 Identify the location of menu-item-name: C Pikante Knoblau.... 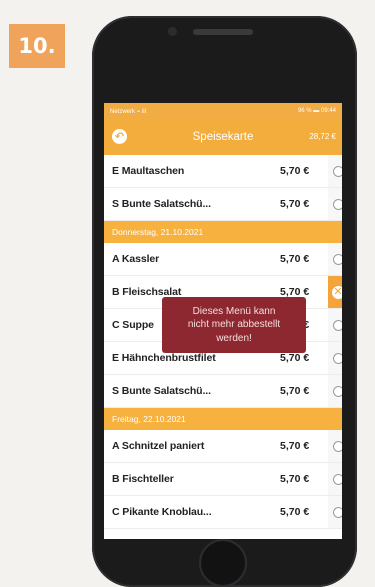
(162, 512).